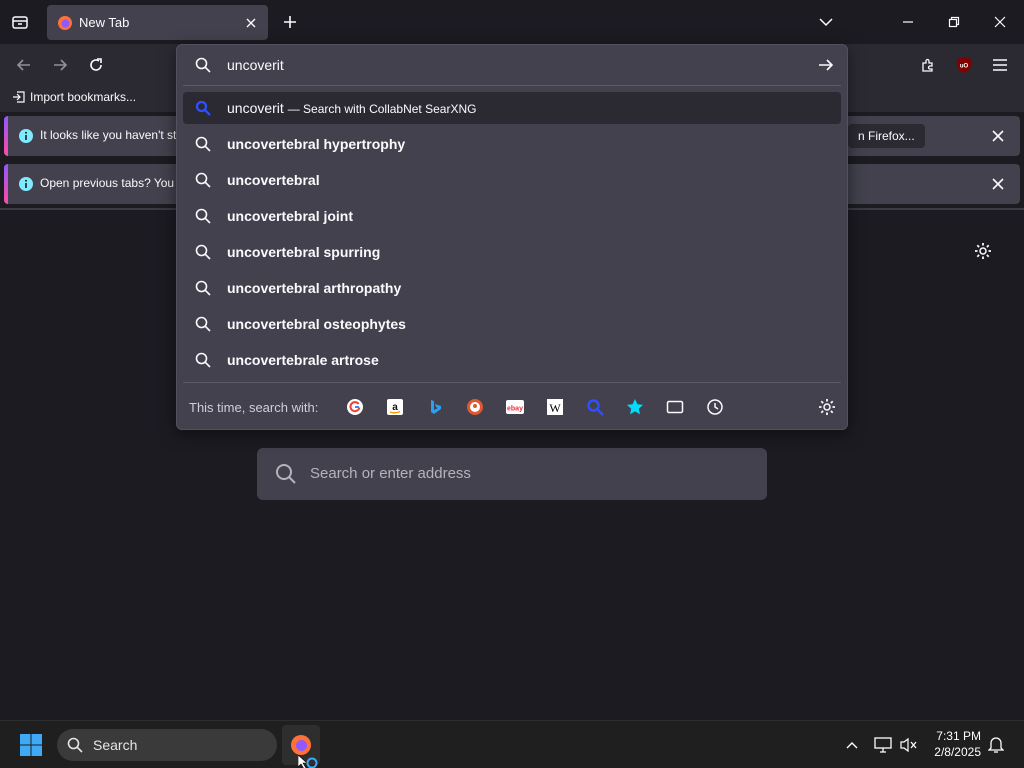 The image size is (1024, 768). What do you see at coordinates (167, 745) in the screenshot?
I see `taskbar-search-box: Search` at bounding box center [167, 745].